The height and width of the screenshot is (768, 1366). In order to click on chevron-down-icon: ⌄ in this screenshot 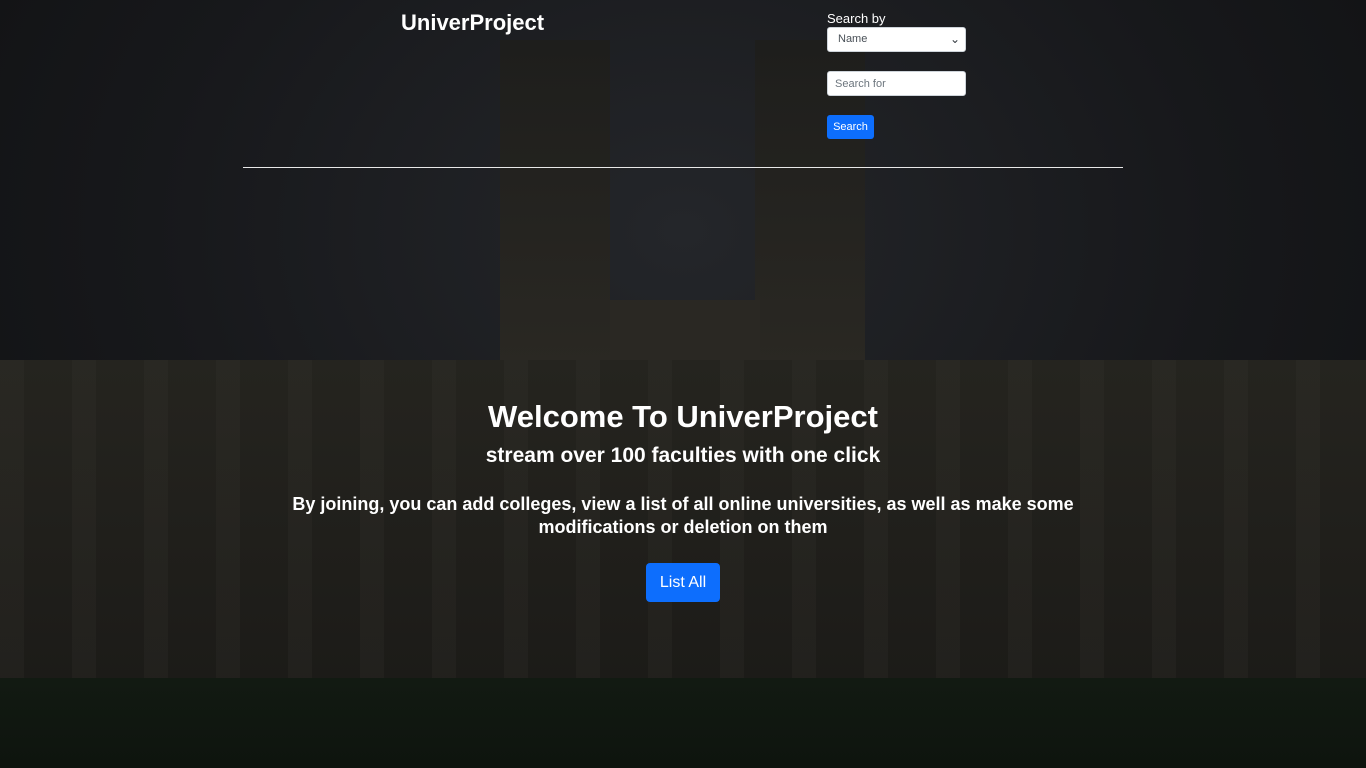, I will do `click(954, 39)`.